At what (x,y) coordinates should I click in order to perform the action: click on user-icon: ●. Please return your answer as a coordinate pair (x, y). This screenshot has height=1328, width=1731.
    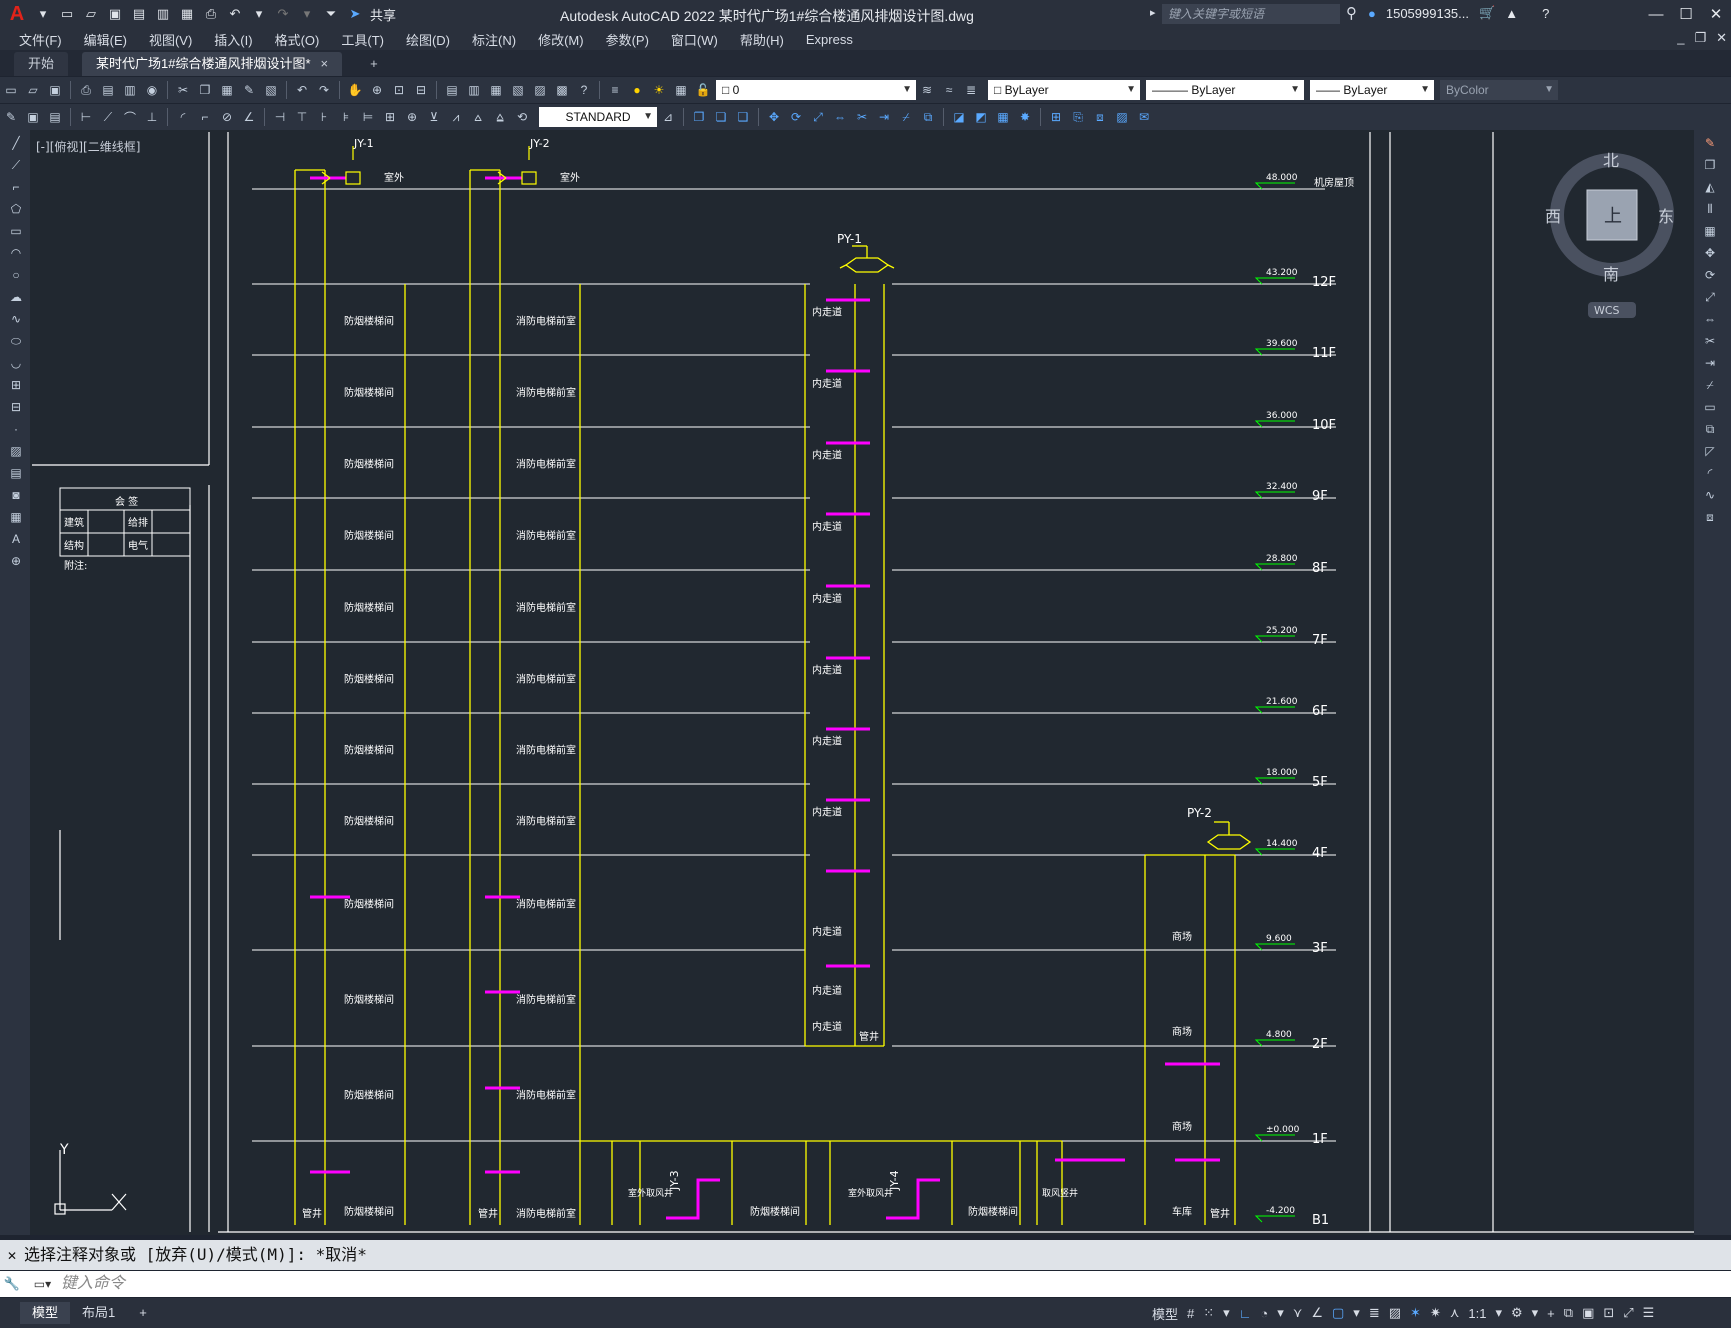
    Looking at the image, I should click on (1372, 13).